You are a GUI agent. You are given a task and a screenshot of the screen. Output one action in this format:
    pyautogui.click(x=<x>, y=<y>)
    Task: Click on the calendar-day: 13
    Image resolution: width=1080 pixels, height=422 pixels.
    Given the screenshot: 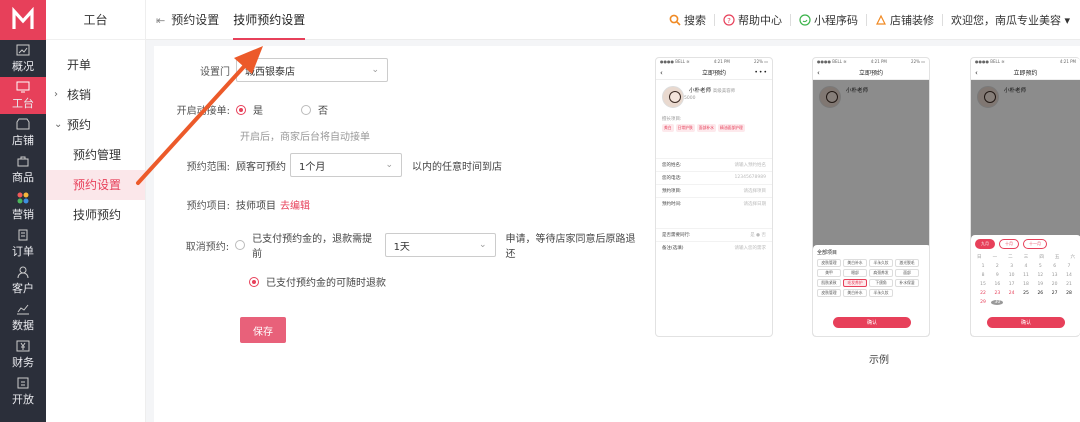 What is the action you would take?
    pyautogui.click(x=1055, y=275)
    